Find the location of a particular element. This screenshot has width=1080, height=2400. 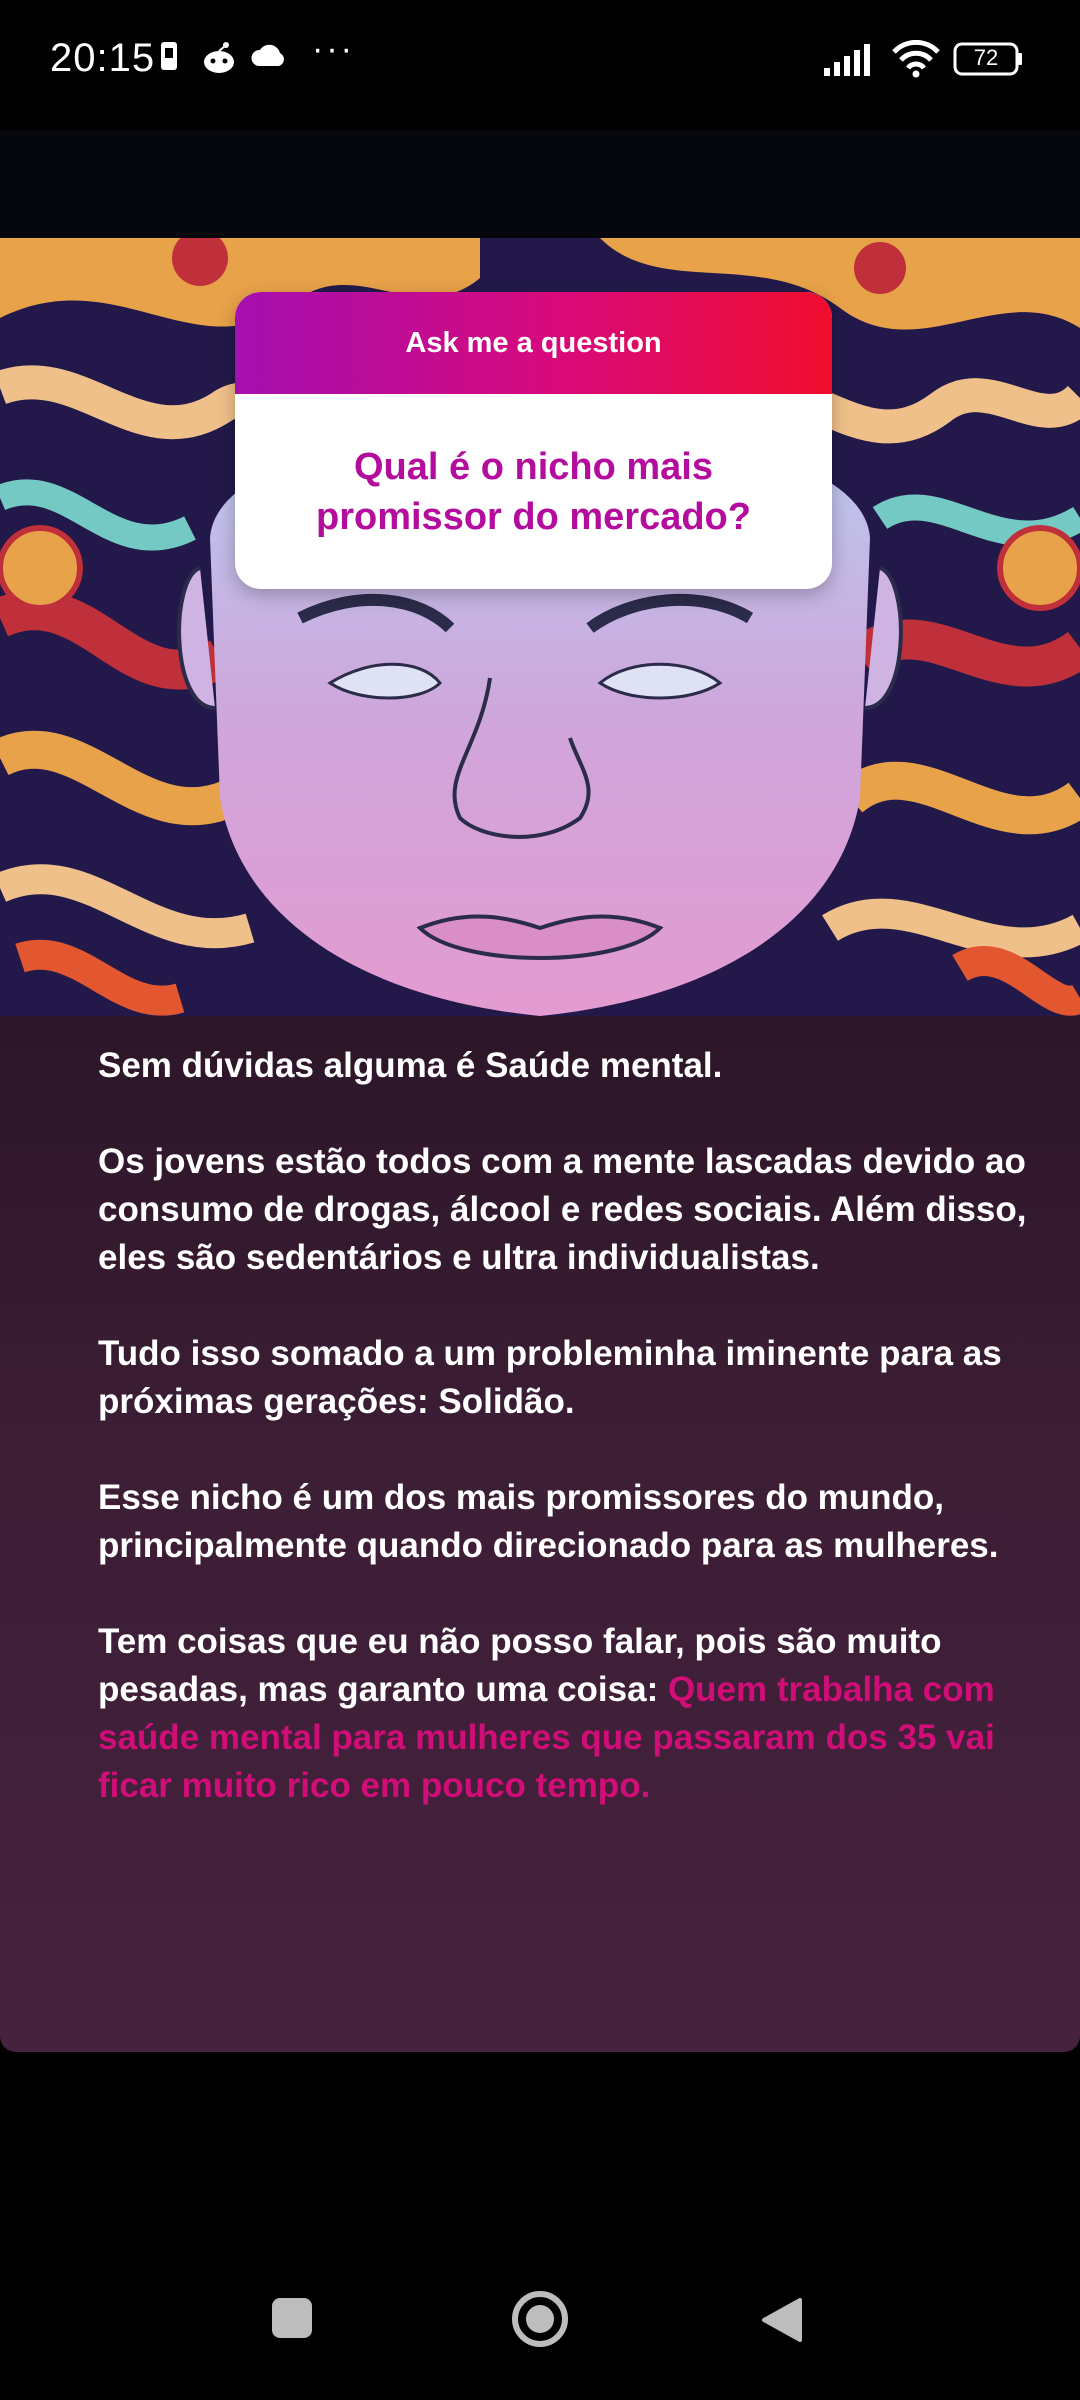

sticker-header: Ask me a question is located at coordinates (533, 343).